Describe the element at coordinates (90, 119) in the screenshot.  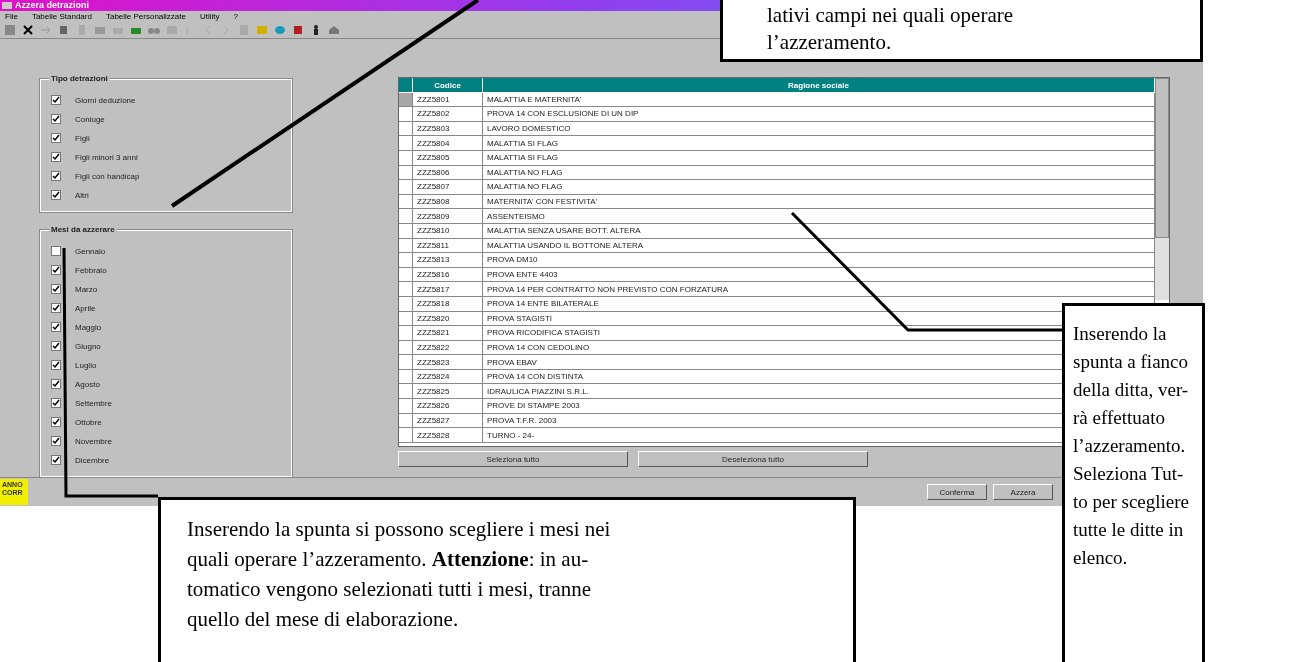
I see `checkbox-label: Coniuge` at that location.